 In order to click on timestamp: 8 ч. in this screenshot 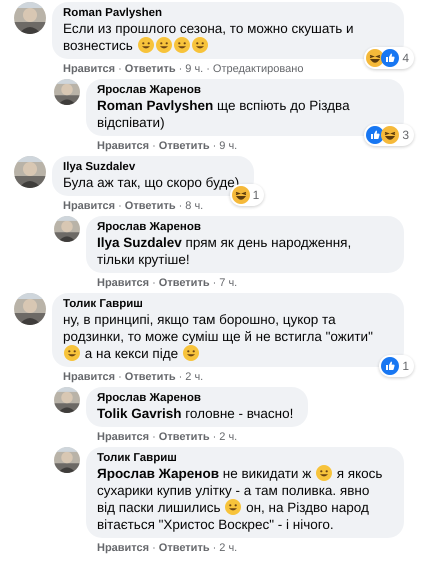, I will do `click(194, 206)`.